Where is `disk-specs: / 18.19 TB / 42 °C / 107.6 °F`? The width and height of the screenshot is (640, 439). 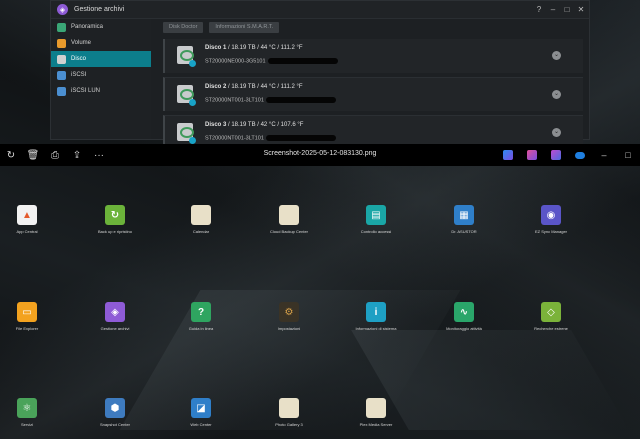 disk-specs: / 18.19 TB / 42 °C / 107.6 °F is located at coordinates (265, 125).